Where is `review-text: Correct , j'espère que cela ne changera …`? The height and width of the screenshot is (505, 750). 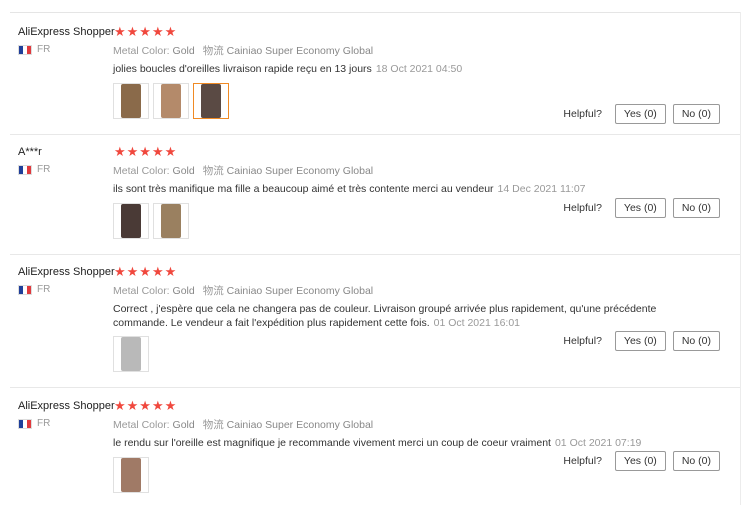 review-text: Correct , j'espère que cela ne changera … is located at coordinates (393, 316).